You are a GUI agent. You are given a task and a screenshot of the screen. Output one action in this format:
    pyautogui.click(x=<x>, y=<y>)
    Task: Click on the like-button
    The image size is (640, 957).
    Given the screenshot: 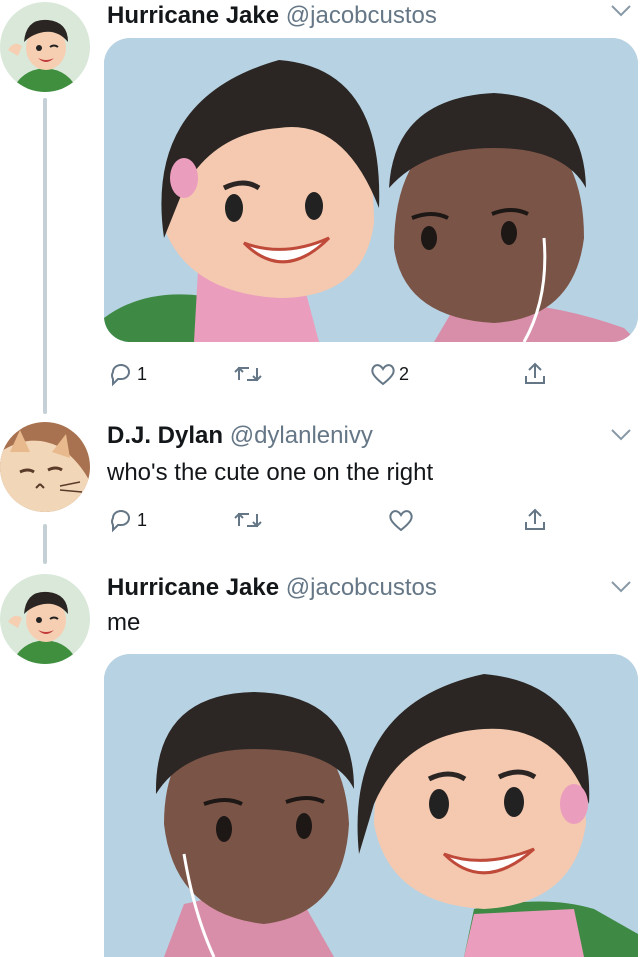 What is the action you would take?
    pyautogui.click(x=402, y=520)
    